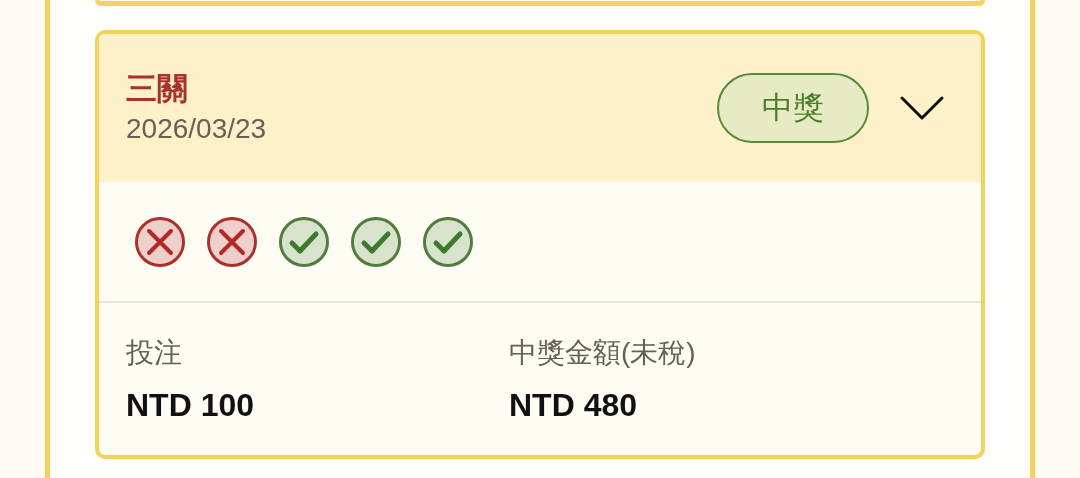 The width and height of the screenshot is (1080, 478). What do you see at coordinates (197, 129) in the screenshot?
I see `ticket-date: 2026/03/23` at bounding box center [197, 129].